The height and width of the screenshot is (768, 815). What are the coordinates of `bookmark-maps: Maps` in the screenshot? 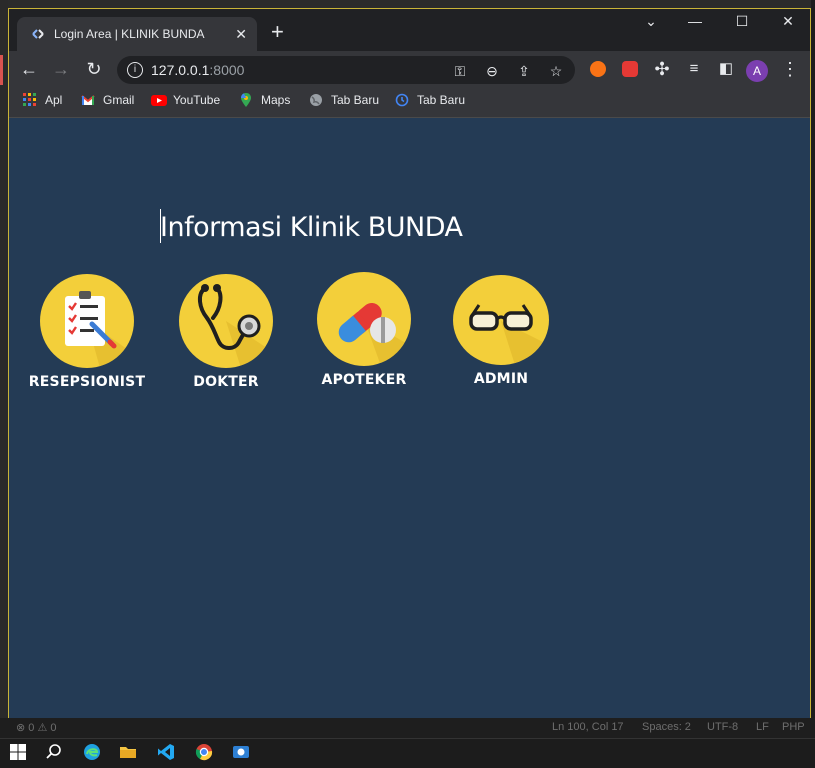 It's located at (264, 100).